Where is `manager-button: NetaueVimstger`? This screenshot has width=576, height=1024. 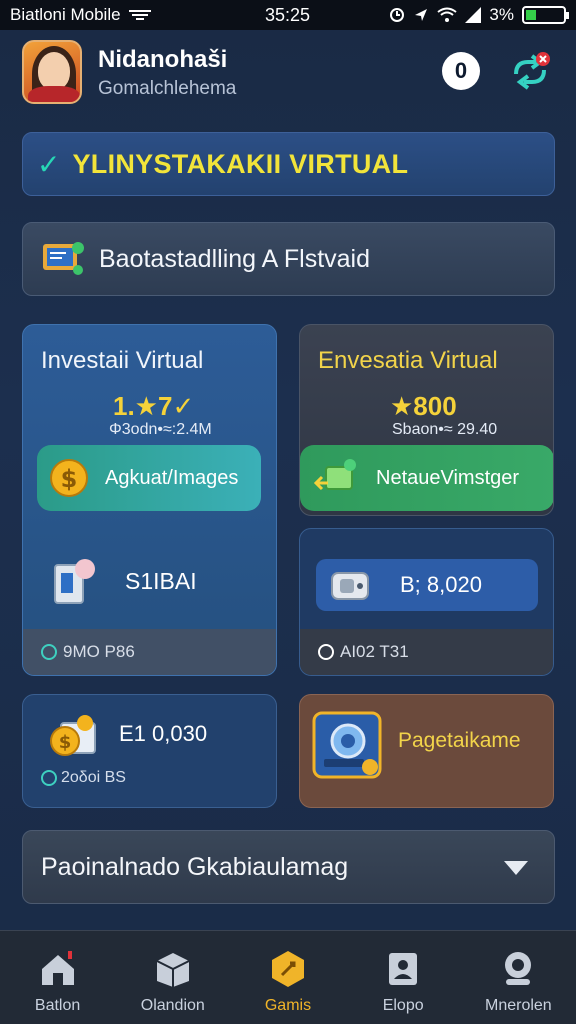
manager-button: NetaueVimstger is located at coordinates (426, 478).